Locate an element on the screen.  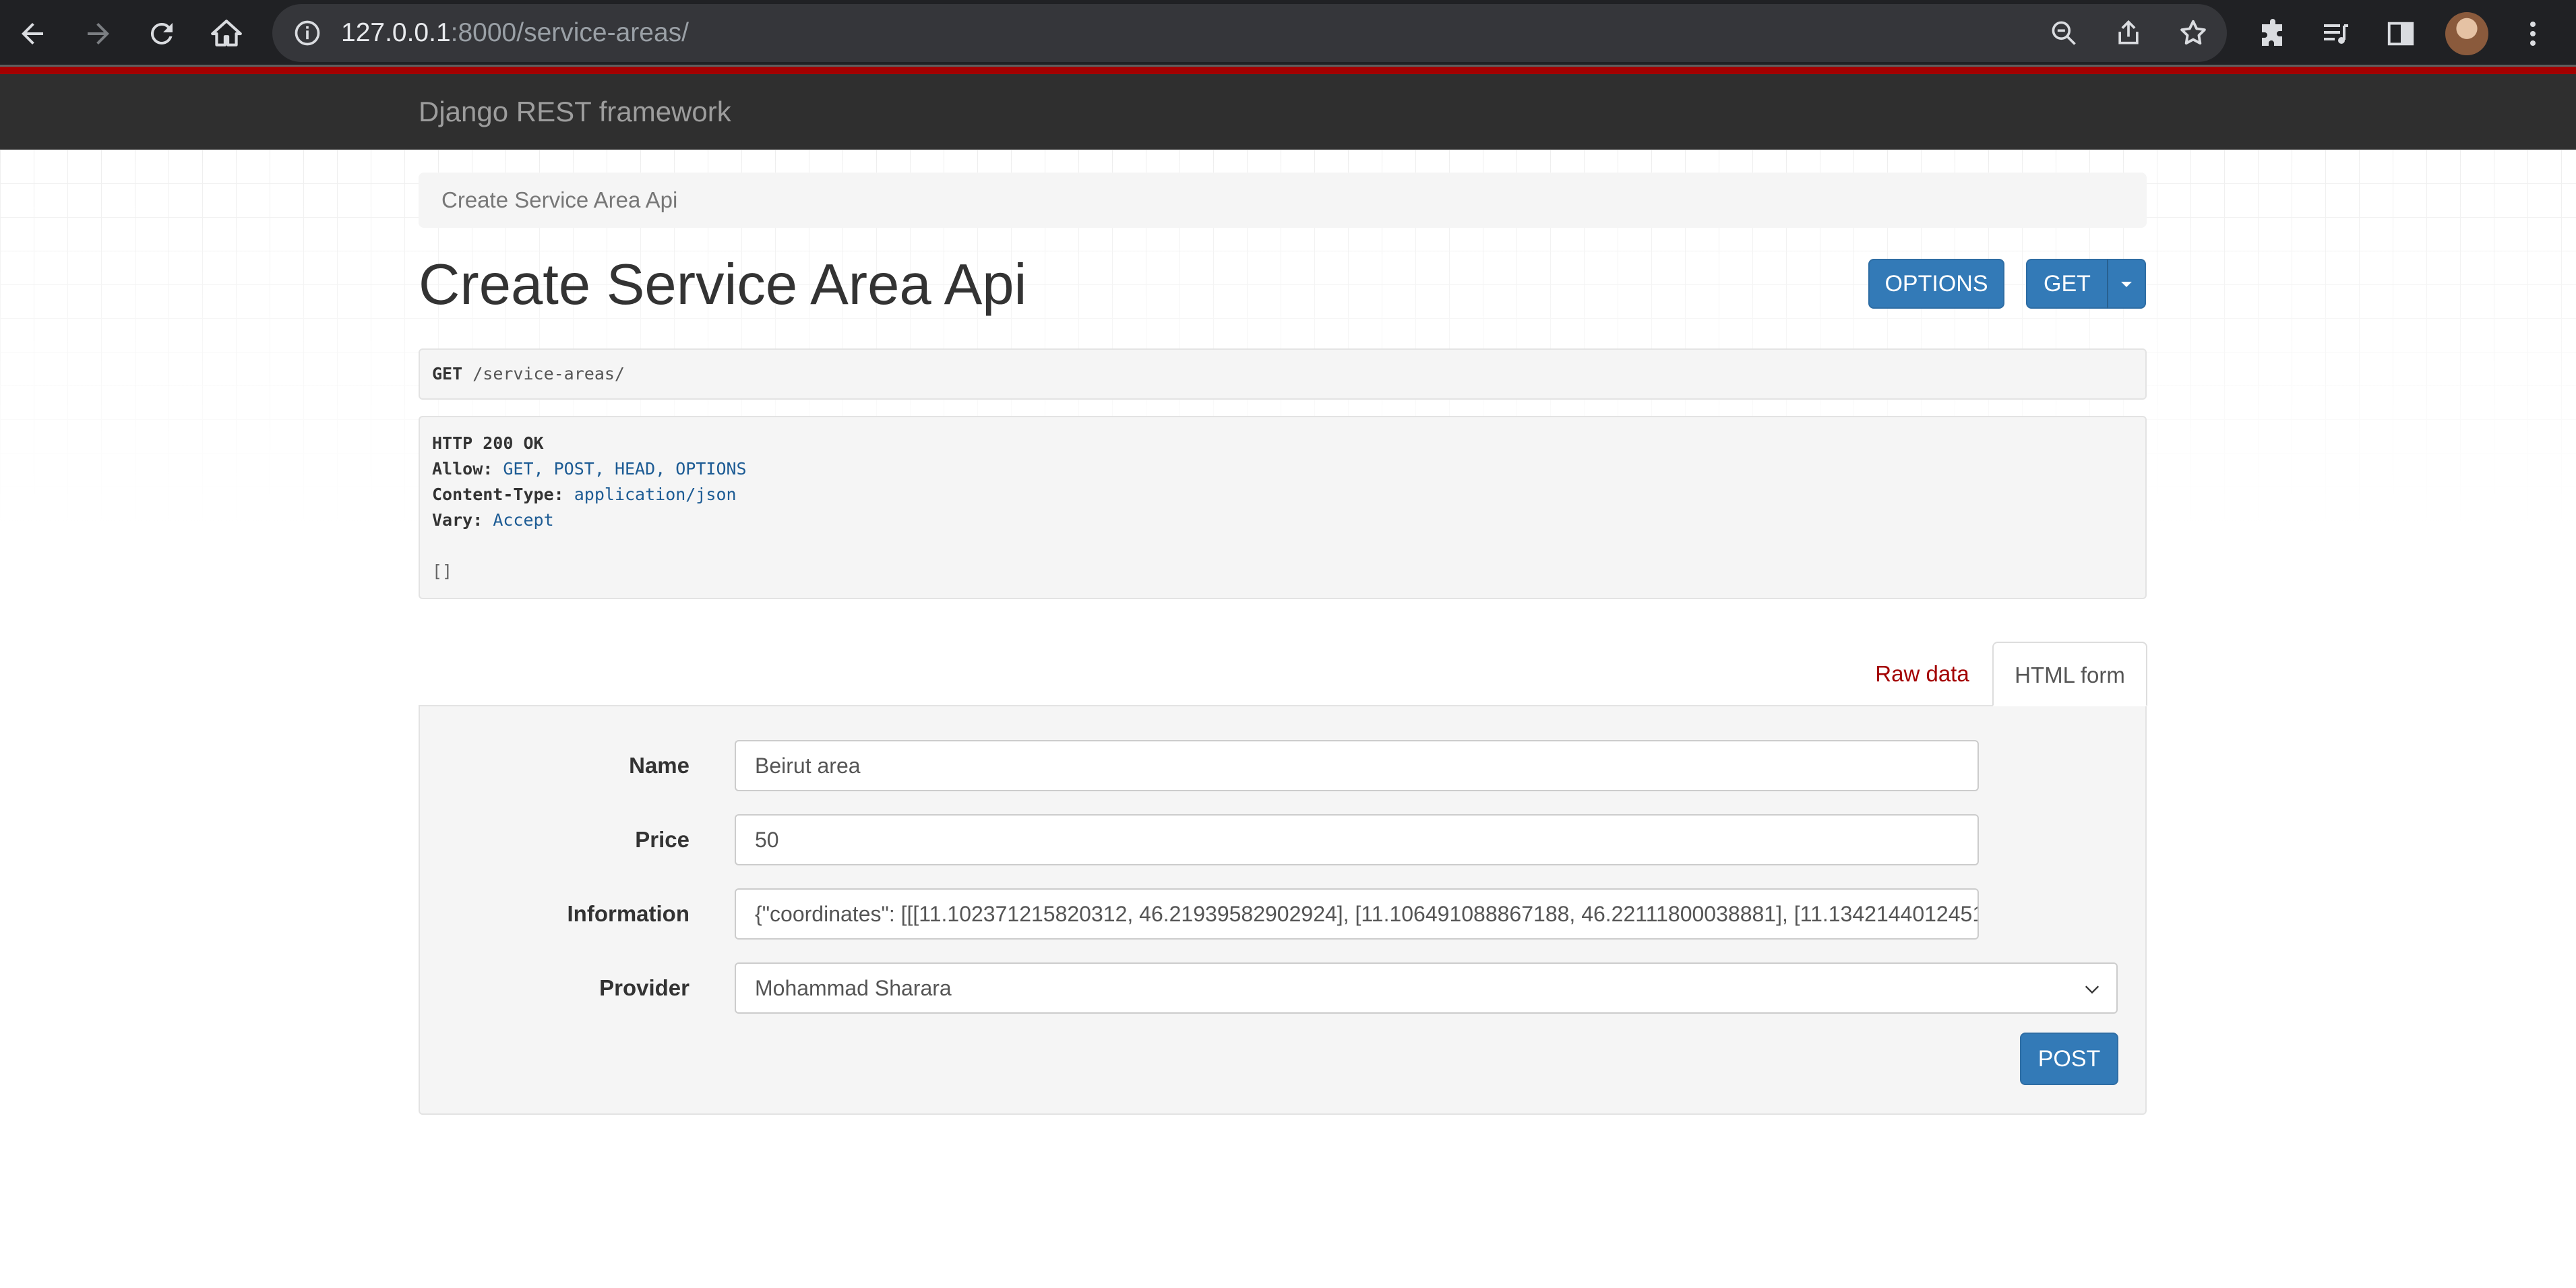
name-label: Name is located at coordinates (659, 766).